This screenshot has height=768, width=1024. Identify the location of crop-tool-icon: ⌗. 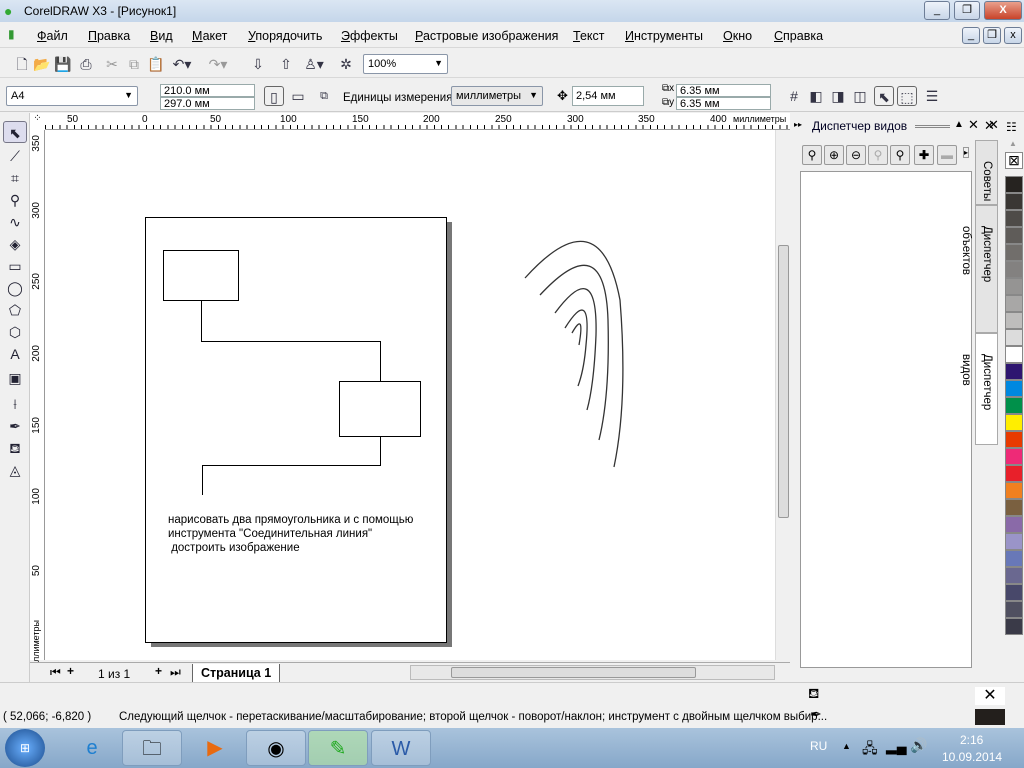
(15, 178).